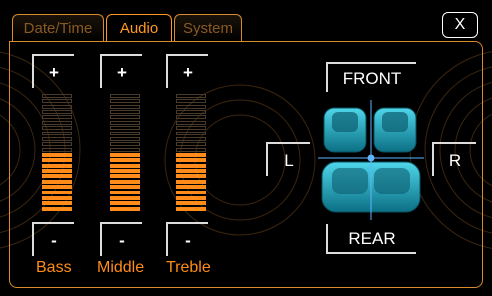 The width and height of the screenshot is (492, 296). What do you see at coordinates (288, 159) in the screenshot?
I see `left-button: L` at bounding box center [288, 159].